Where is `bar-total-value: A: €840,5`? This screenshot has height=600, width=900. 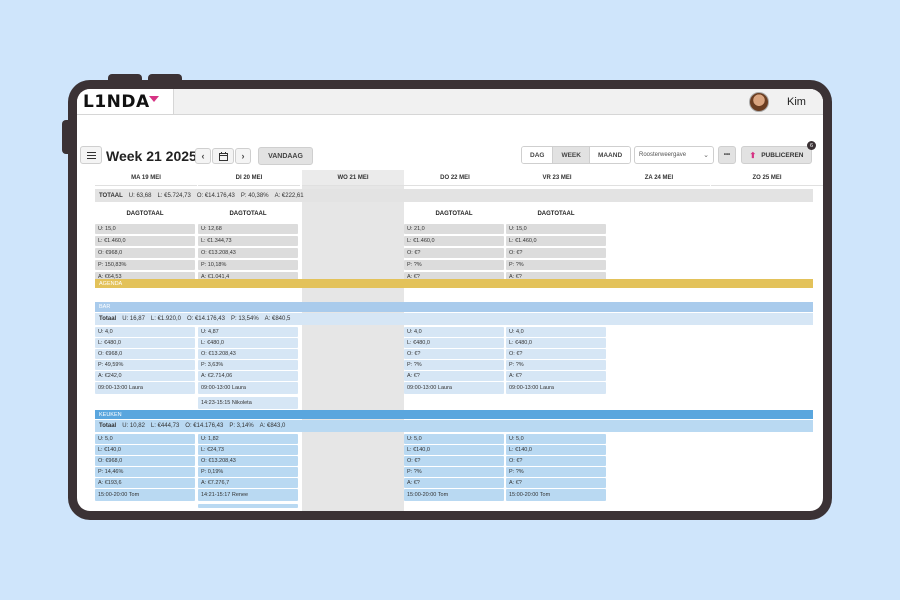 bar-total-value: A: €840,5 is located at coordinates (277, 319).